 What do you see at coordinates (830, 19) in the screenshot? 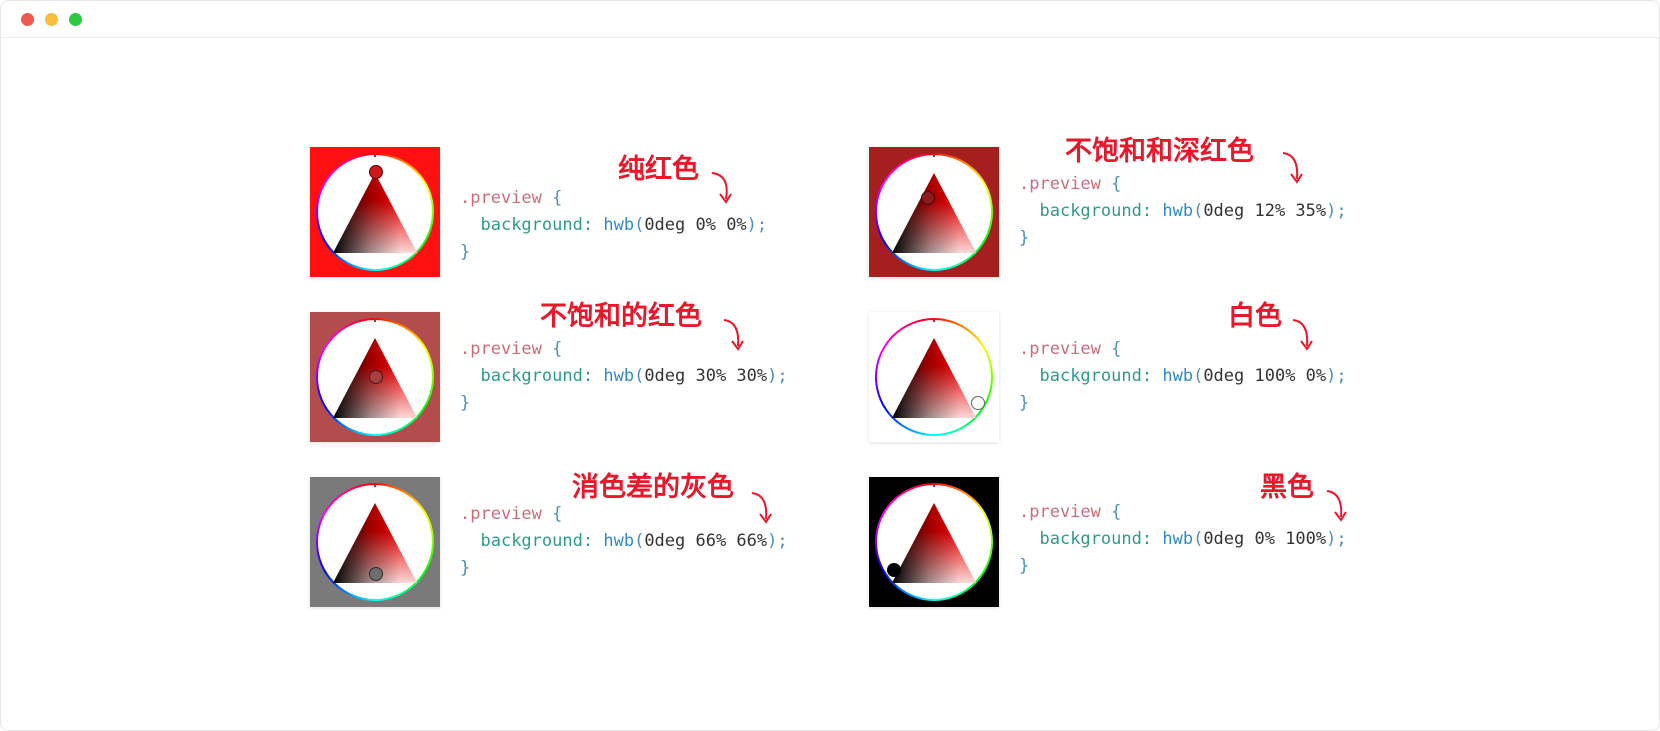
I see `title-bar` at bounding box center [830, 19].